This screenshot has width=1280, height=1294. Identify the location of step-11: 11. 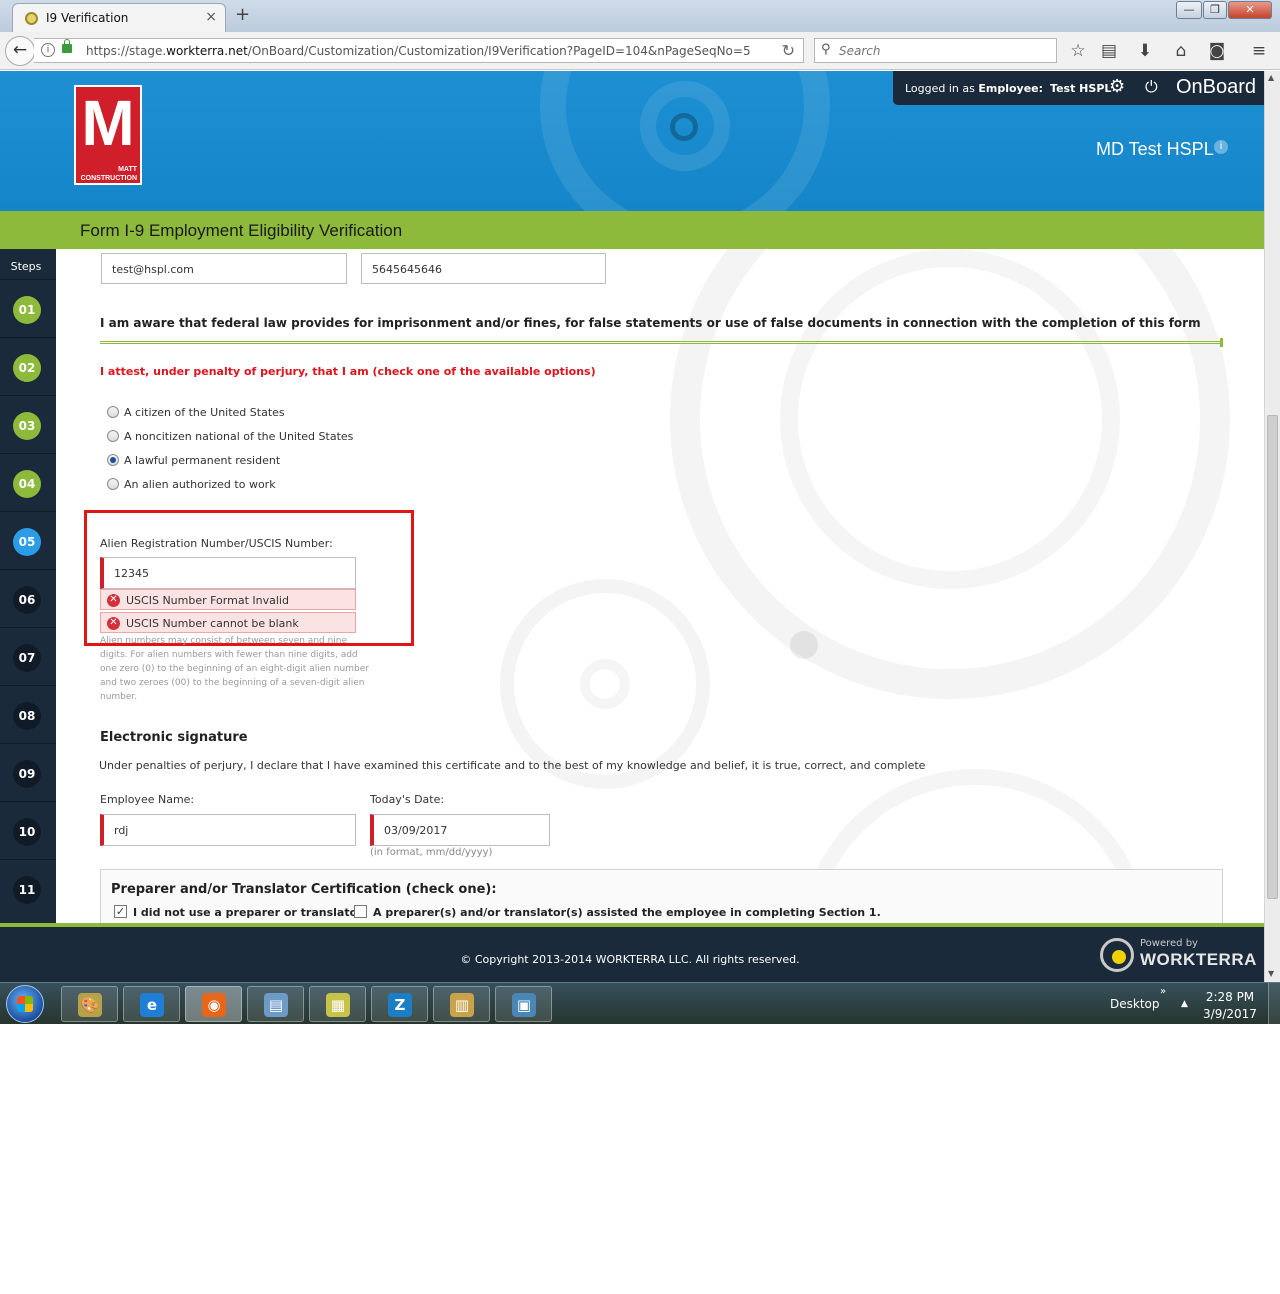
(28, 888).